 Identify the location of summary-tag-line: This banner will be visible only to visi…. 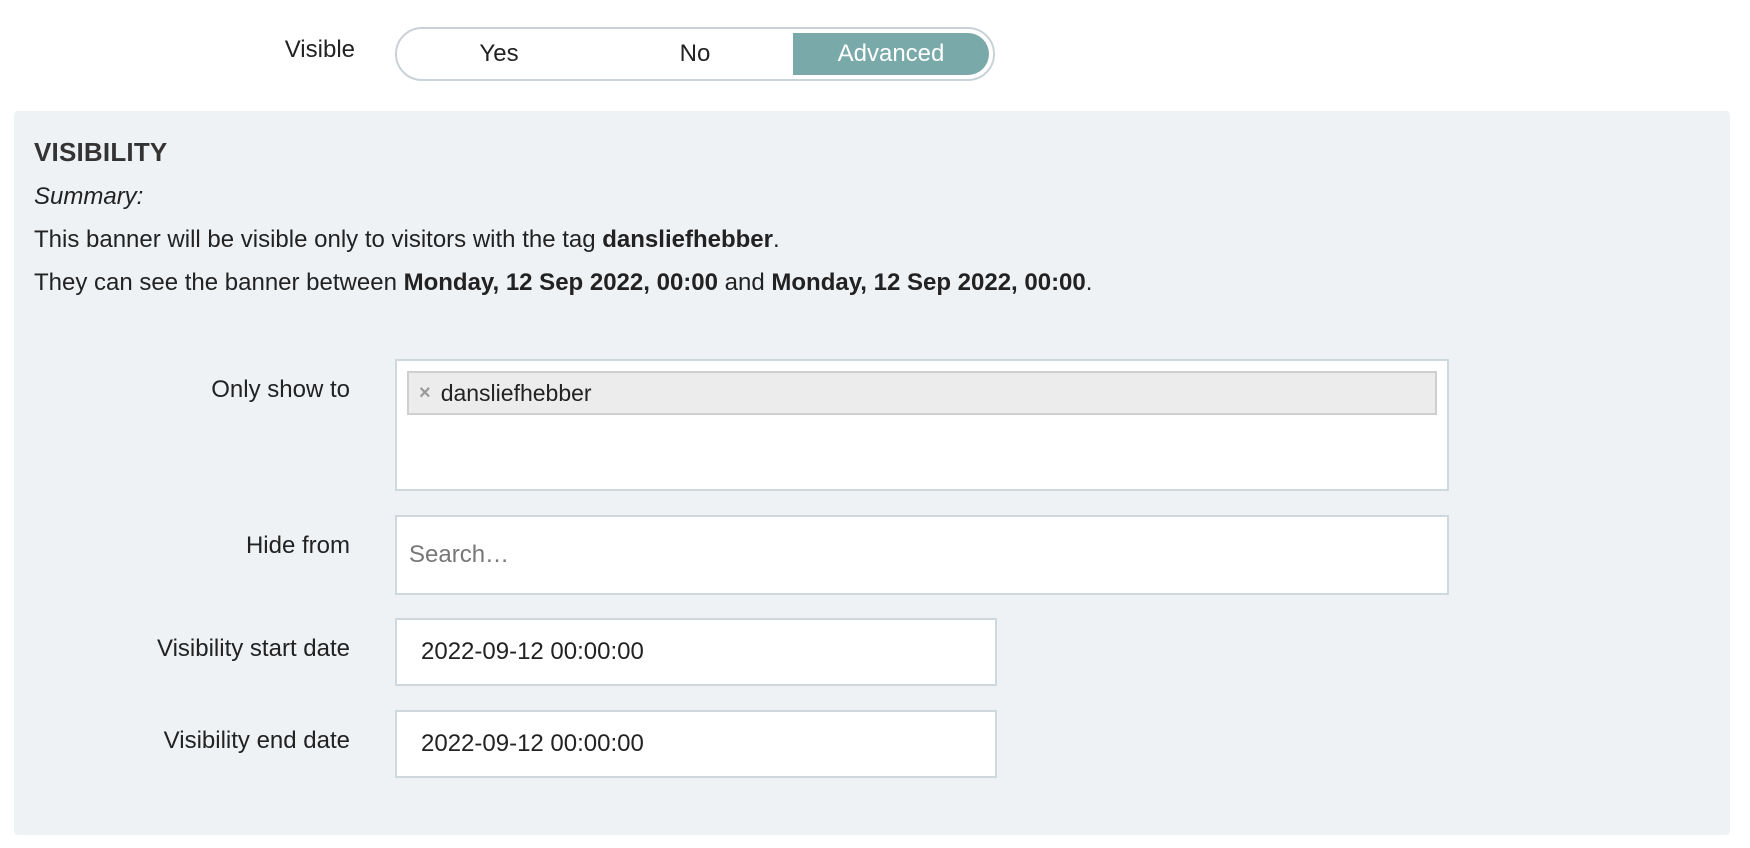
(407, 240).